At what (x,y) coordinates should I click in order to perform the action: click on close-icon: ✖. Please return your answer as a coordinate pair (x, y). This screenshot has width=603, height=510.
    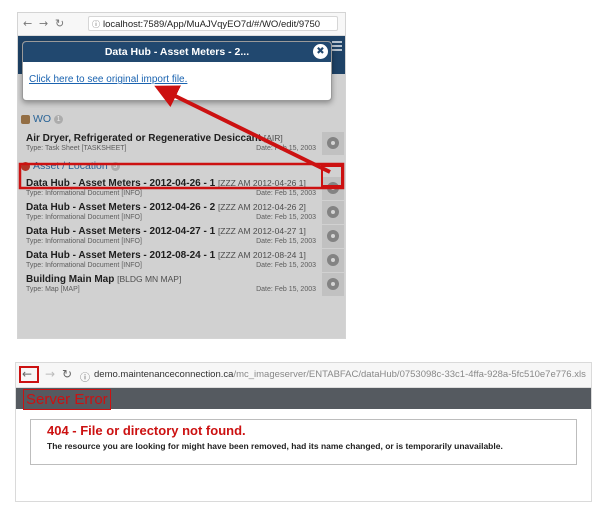
    Looking at the image, I should click on (320, 51).